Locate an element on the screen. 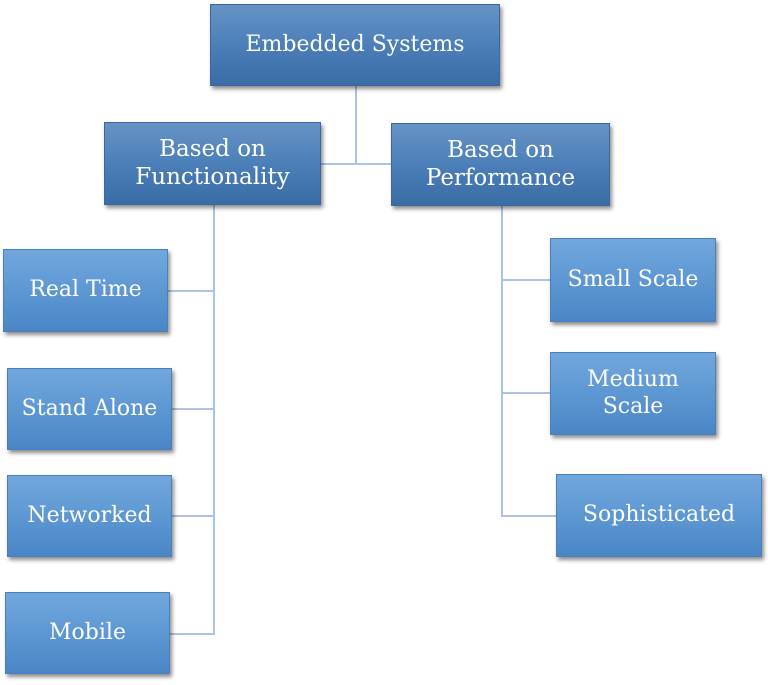 This screenshot has height=685, width=768. node-label: Sophisticated is located at coordinates (659, 515).